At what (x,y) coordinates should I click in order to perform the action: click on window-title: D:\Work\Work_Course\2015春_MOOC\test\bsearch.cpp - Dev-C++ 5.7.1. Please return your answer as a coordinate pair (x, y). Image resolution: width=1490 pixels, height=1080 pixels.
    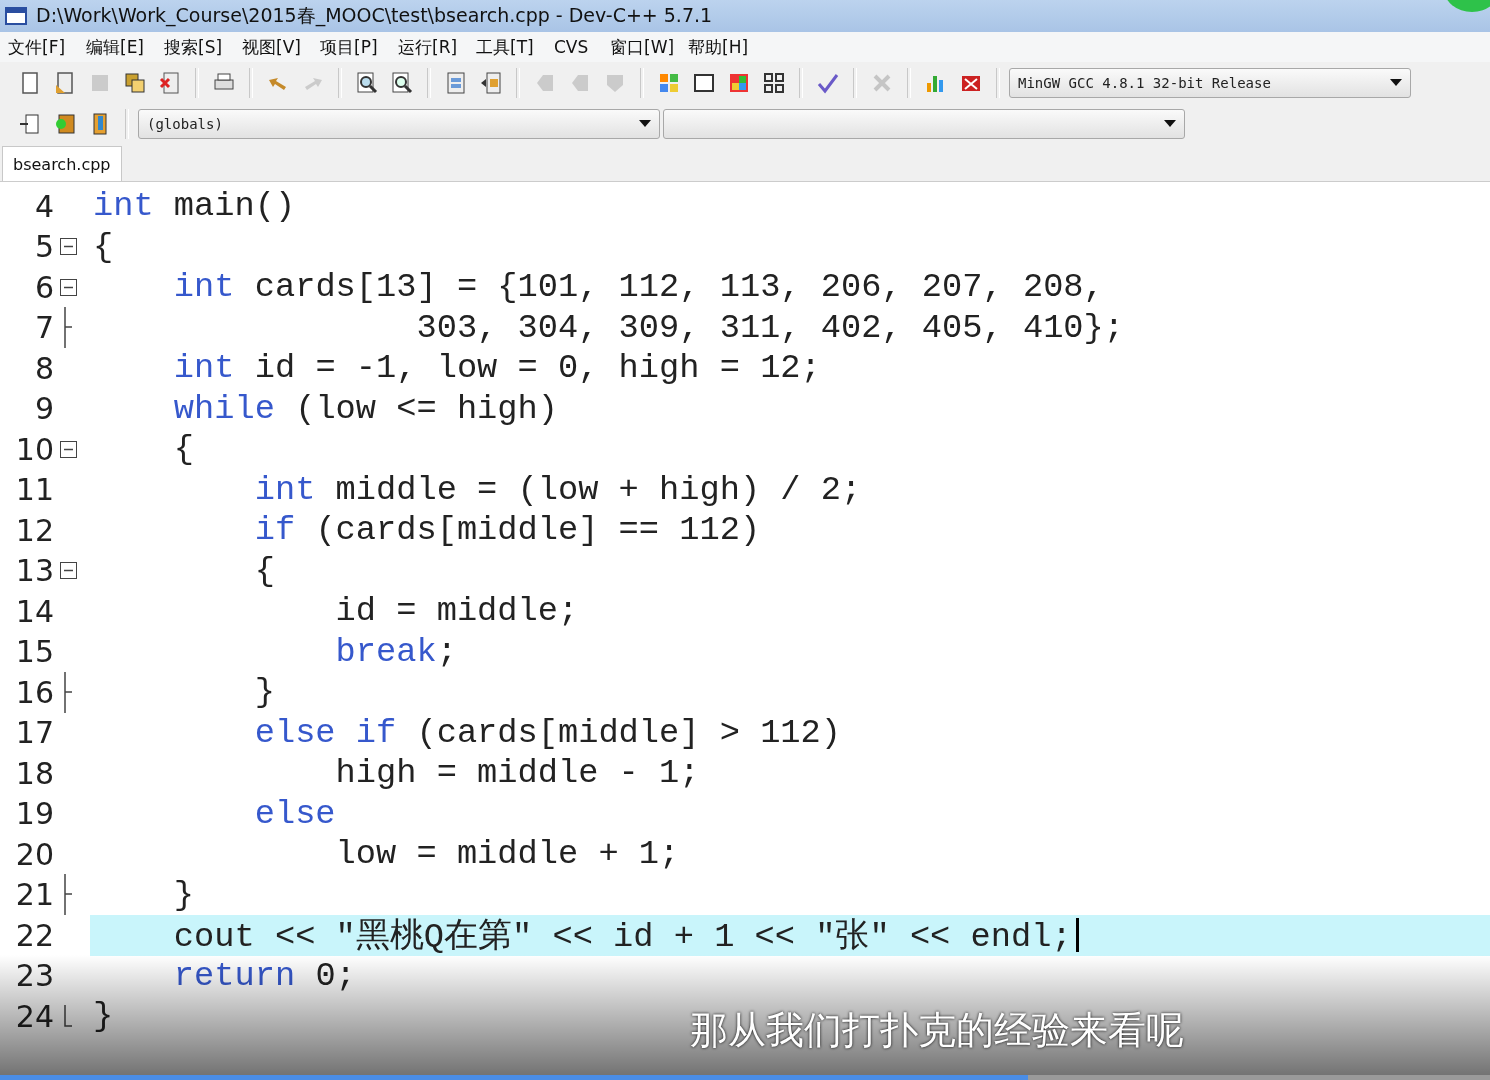
    Looking at the image, I should click on (374, 16).